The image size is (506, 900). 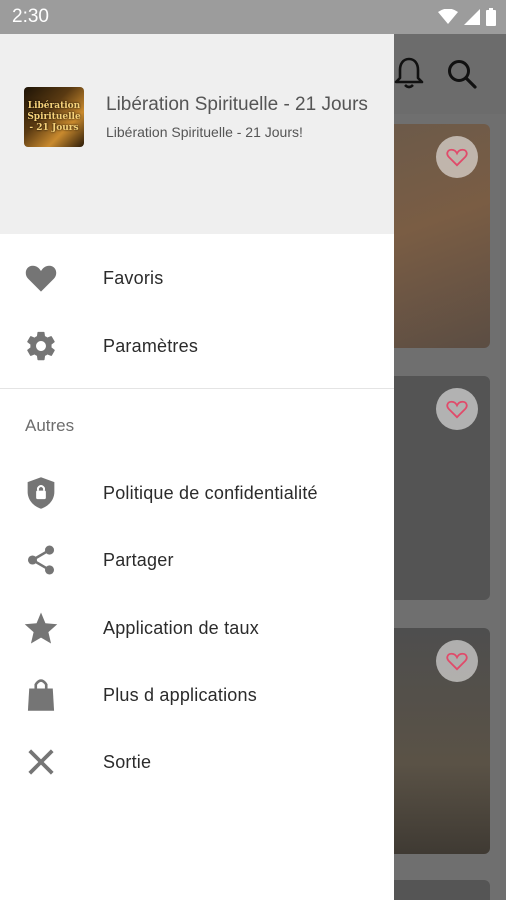 What do you see at coordinates (41, 695) in the screenshot?
I see `shopping-bag-icon` at bounding box center [41, 695].